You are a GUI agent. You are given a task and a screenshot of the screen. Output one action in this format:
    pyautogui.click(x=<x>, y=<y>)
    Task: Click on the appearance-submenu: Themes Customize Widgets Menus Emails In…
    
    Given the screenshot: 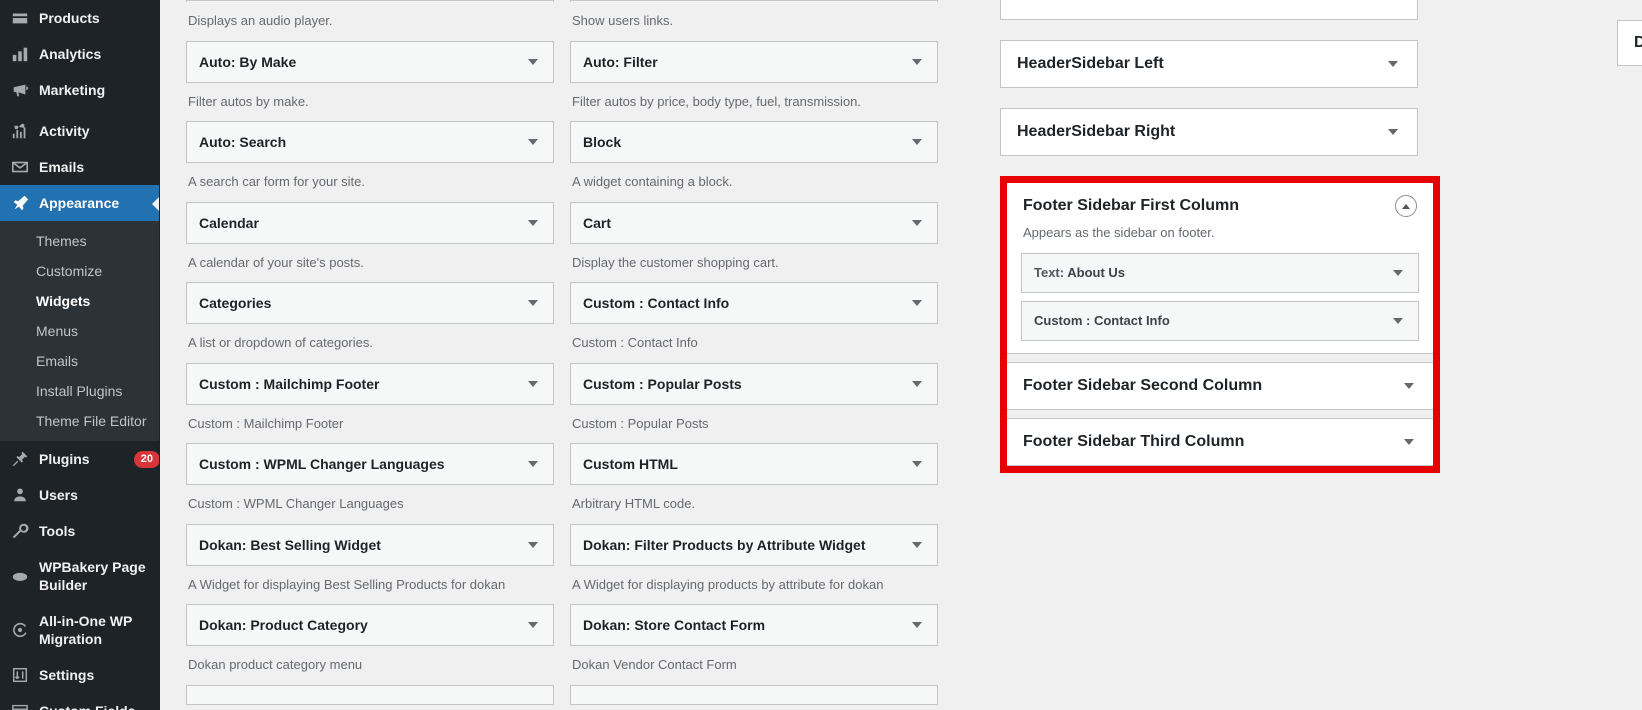 What is the action you would take?
    pyautogui.click(x=80, y=331)
    